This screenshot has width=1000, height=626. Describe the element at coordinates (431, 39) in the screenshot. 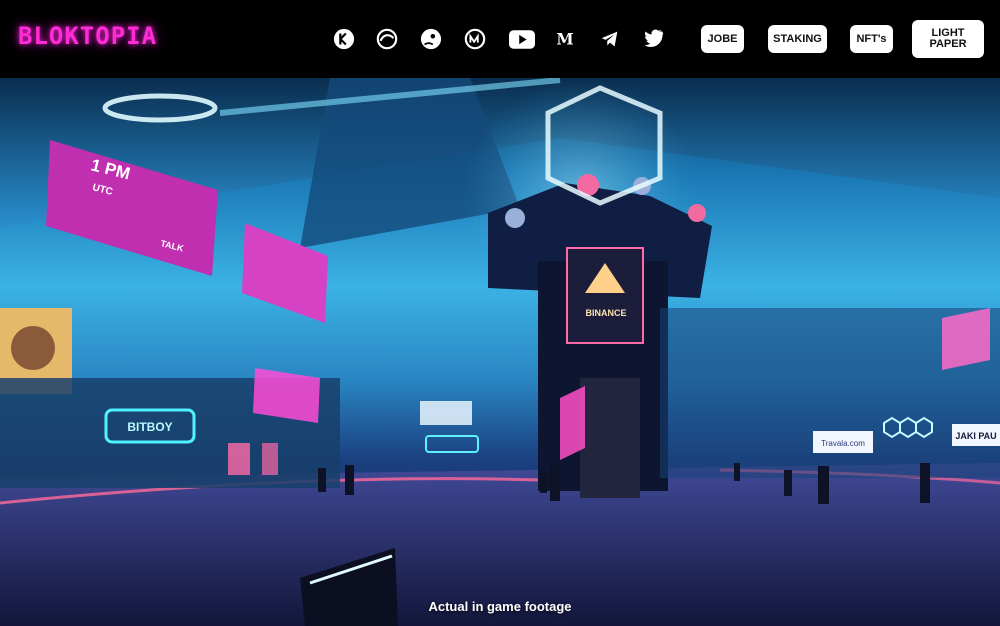

I see `coingecko-gecko-icon` at that location.